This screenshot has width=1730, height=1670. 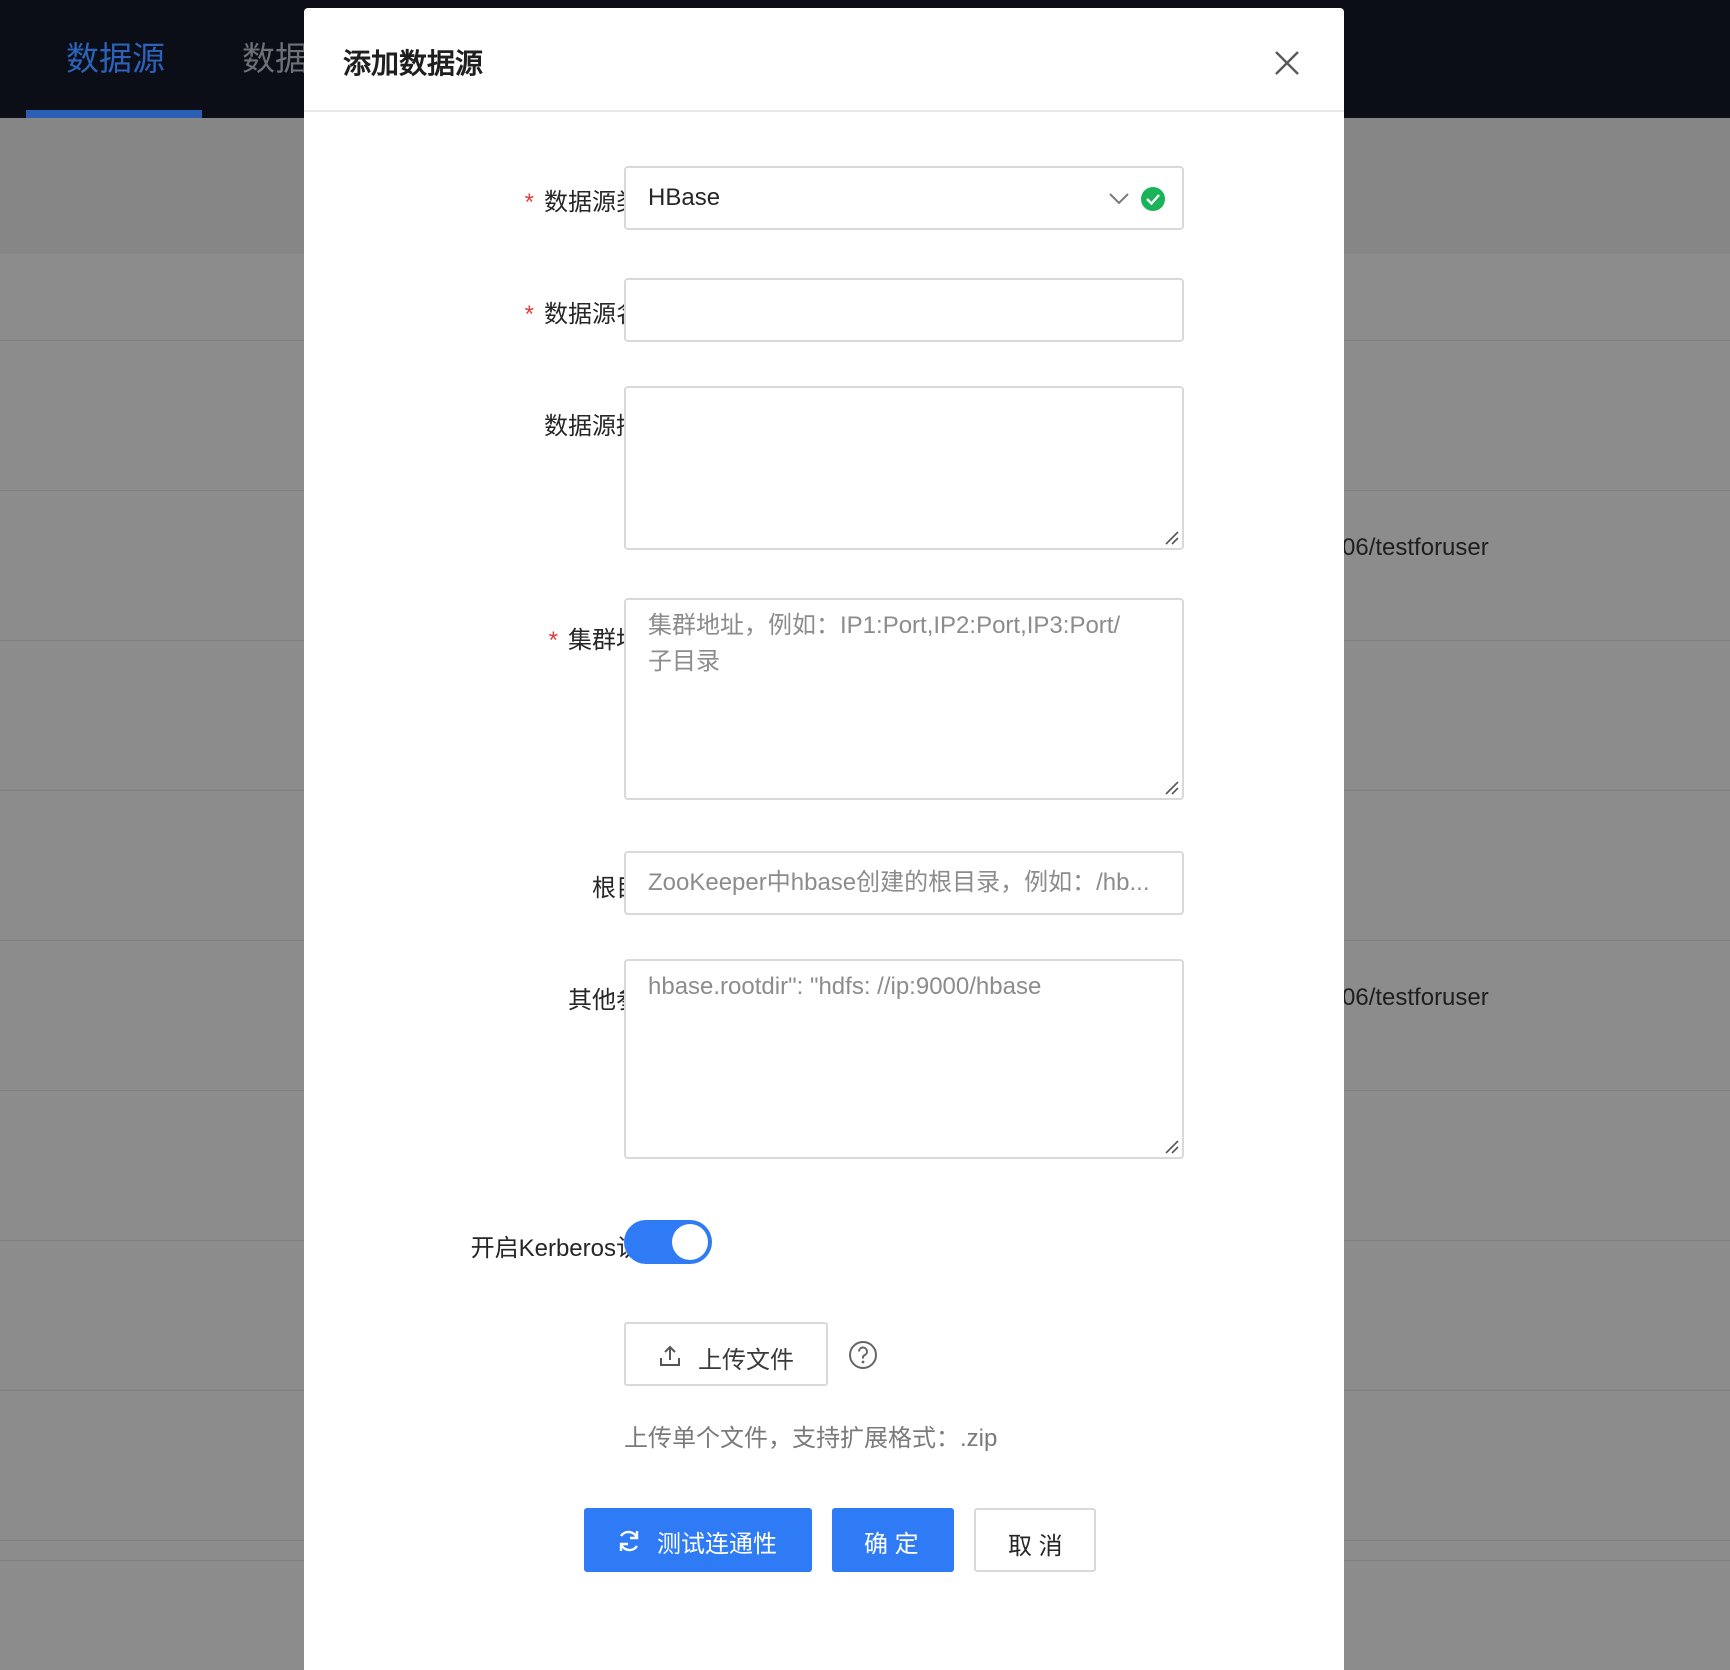 I want to click on close-icon, so click(x=1287, y=63).